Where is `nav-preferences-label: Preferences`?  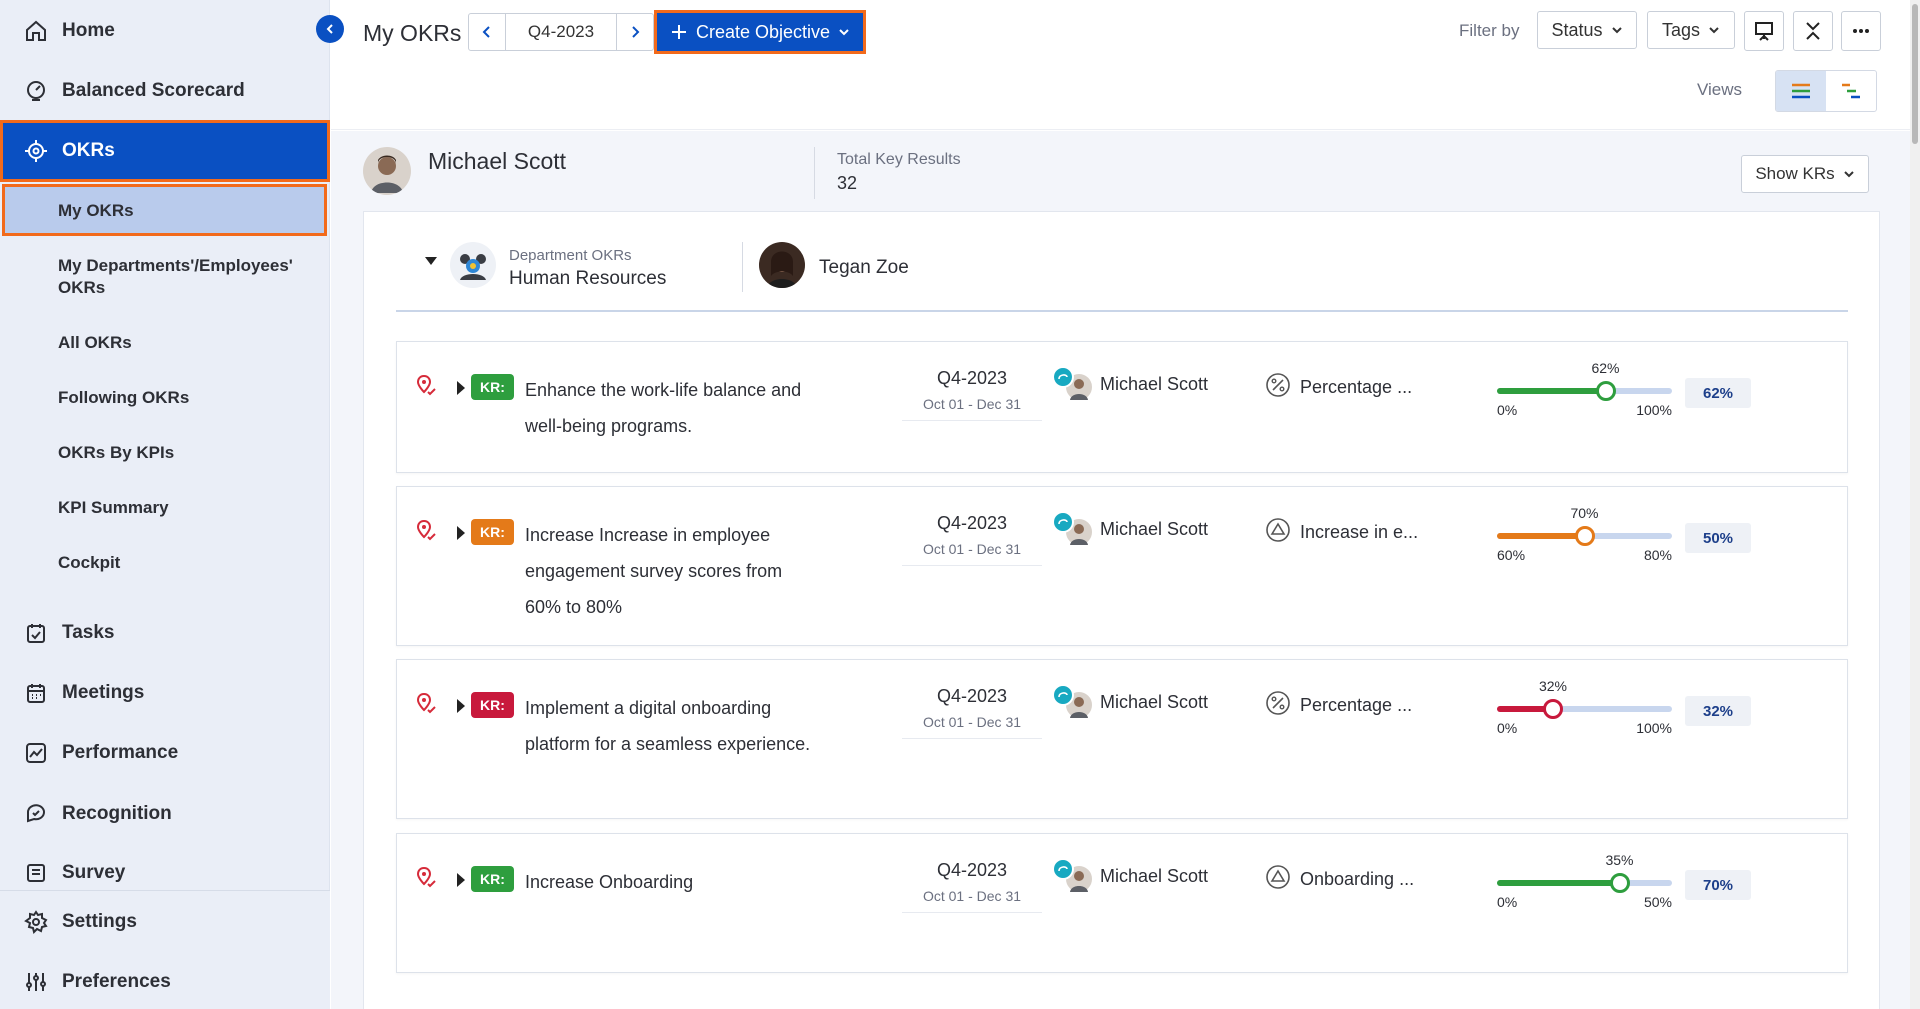
nav-preferences-label: Preferences is located at coordinates (116, 981).